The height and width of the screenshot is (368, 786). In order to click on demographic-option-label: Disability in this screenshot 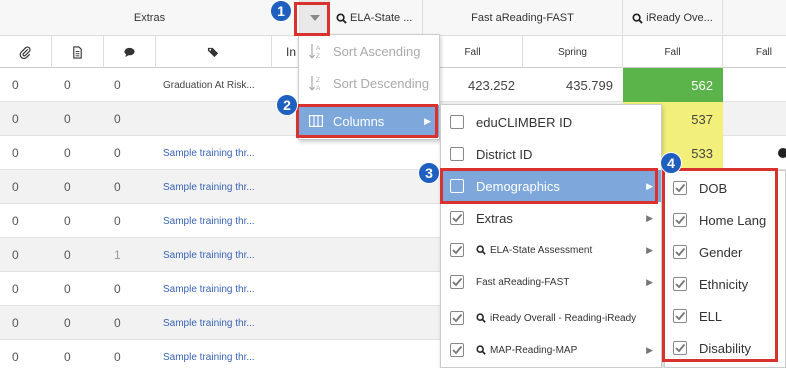, I will do `click(725, 348)`.